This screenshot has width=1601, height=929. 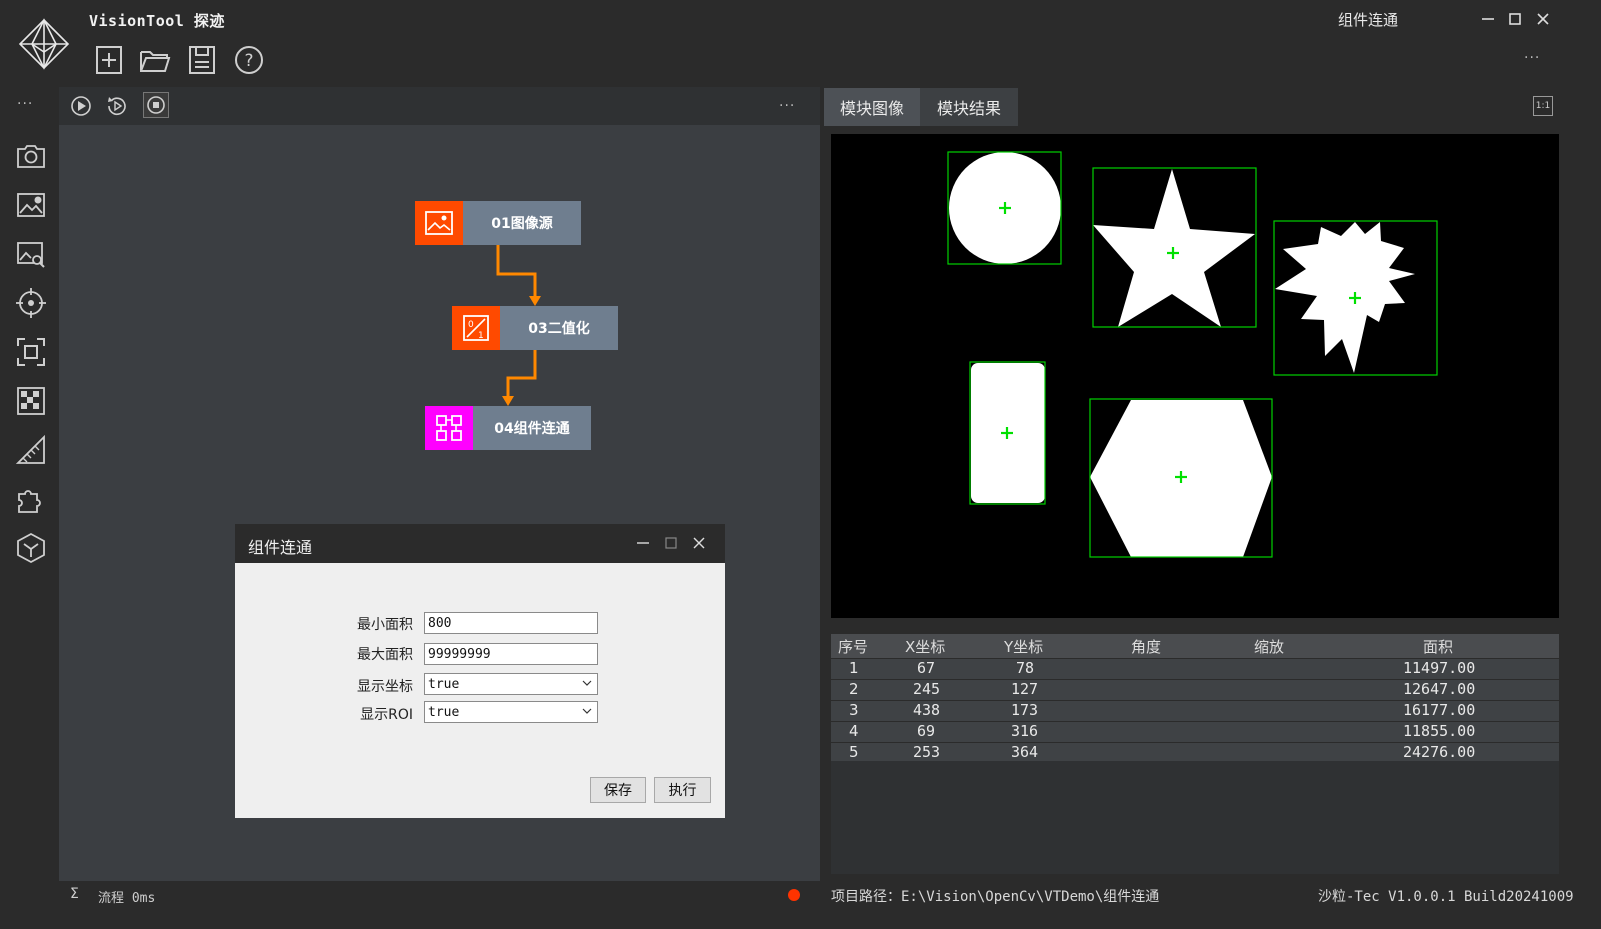 What do you see at coordinates (117, 106) in the screenshot?
I see `run-loop-icon` at bounding box center [117, 106].